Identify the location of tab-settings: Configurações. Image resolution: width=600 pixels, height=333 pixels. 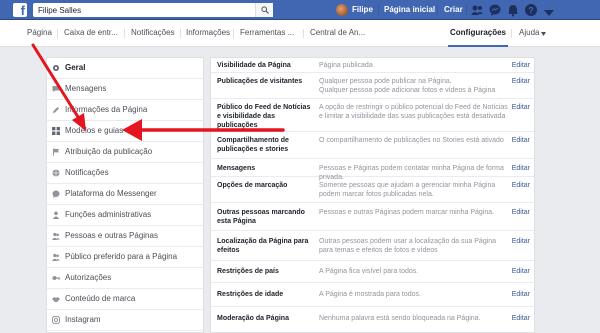
(478, 33).